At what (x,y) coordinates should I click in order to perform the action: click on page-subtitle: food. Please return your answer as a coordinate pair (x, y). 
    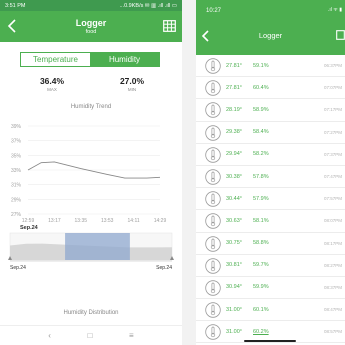
    Looking at the image, I should click on (91, 32).